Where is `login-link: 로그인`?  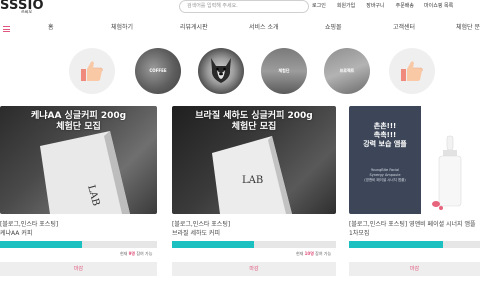
login-link: 로그인 is located at coordinates (318, 6).